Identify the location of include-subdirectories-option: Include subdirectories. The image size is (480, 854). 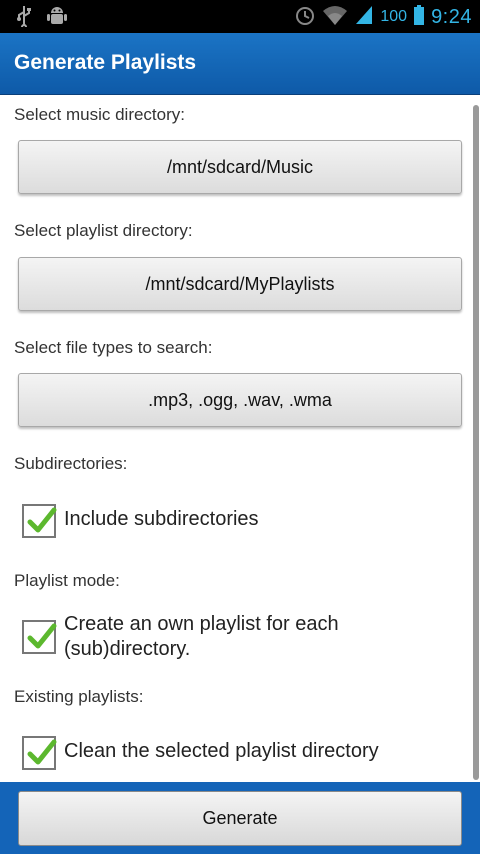
(140, 521).